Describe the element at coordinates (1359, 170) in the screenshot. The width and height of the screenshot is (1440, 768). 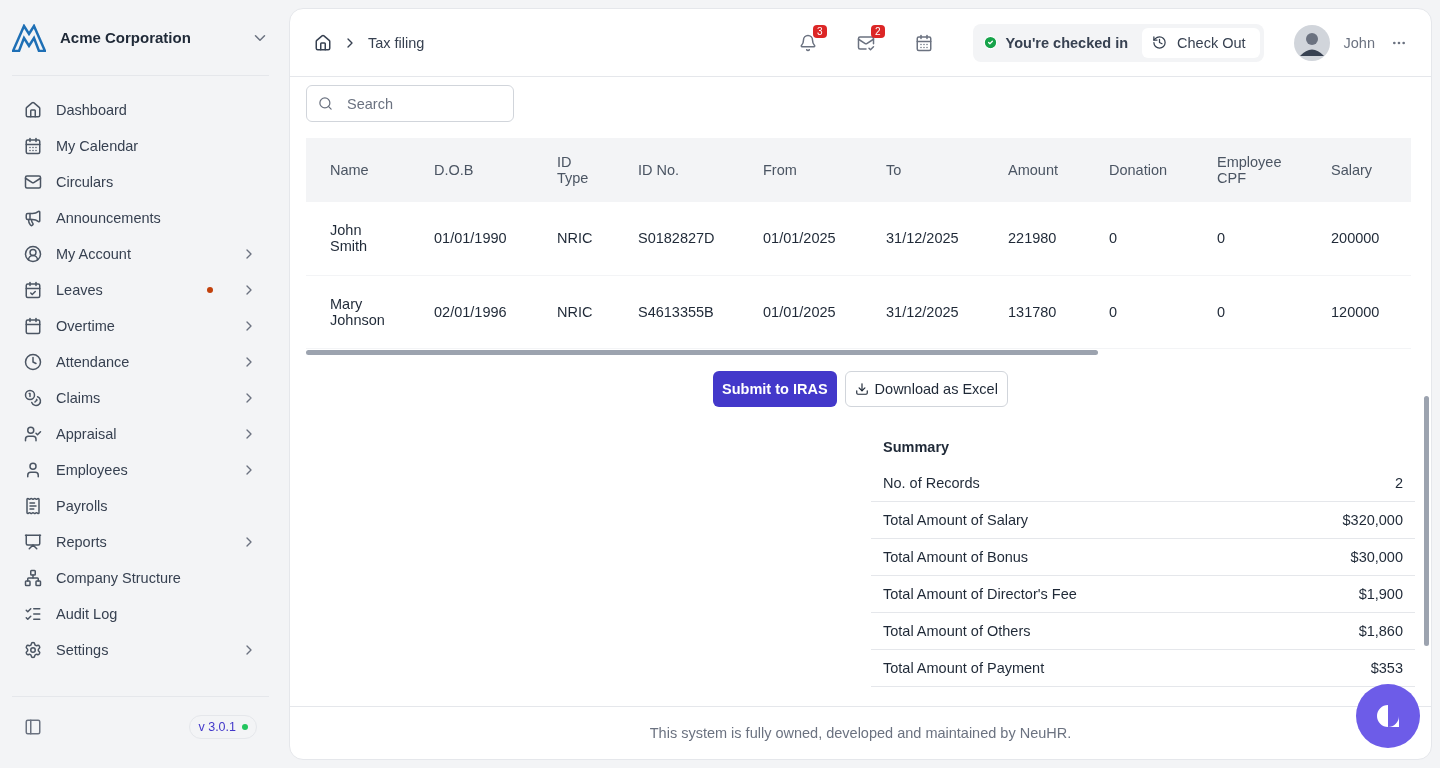
I see `column-header: Salary` at that location.